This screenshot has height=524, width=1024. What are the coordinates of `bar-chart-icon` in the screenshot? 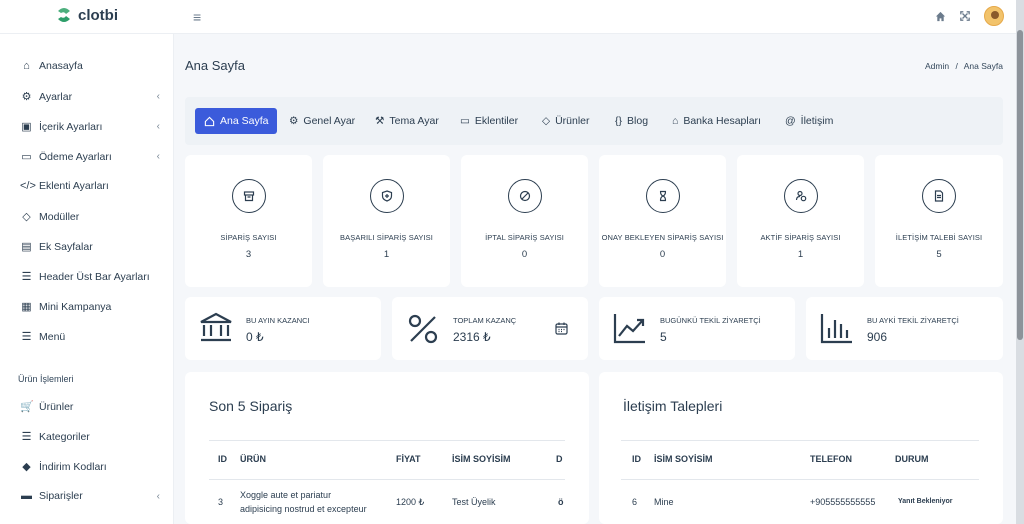 It's located at (836, 329).